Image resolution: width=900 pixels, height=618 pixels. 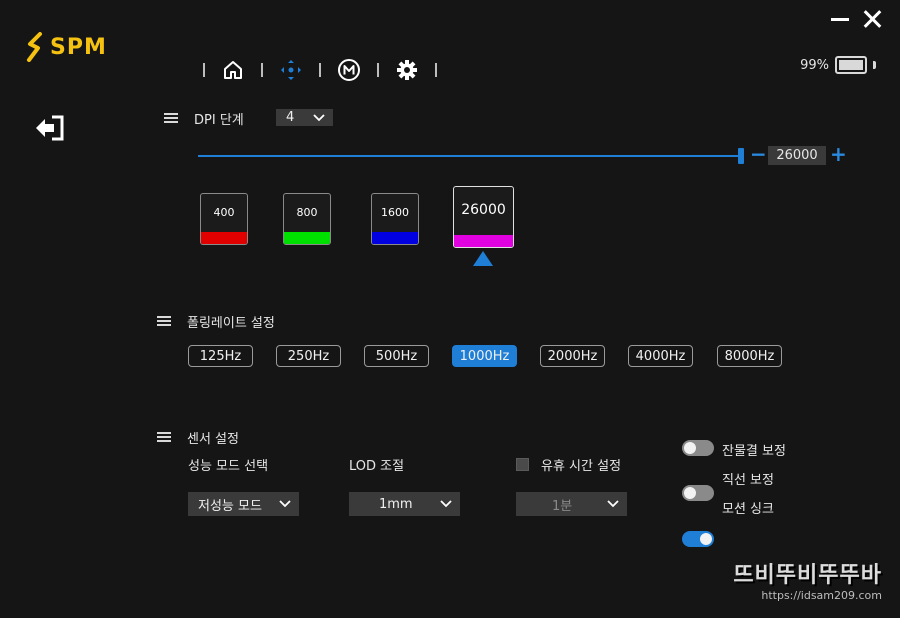 What do you see at coordinates (741, 156) in the screenshot?
I see `dpi-slider-thumb` at bounding box center [741, 156].